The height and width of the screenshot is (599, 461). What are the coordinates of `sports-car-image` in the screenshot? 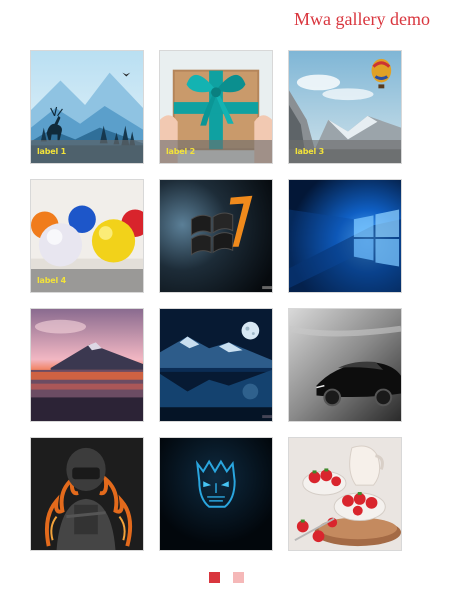 It's located at (345, 365).